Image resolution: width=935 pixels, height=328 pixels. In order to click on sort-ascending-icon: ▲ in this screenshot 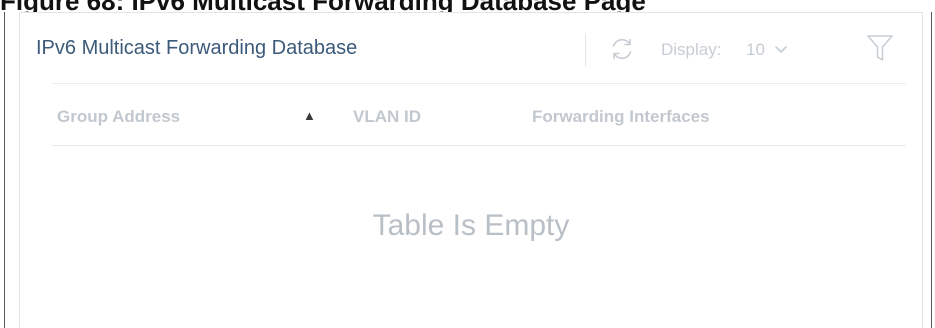, I will do `click(309, 115)`.